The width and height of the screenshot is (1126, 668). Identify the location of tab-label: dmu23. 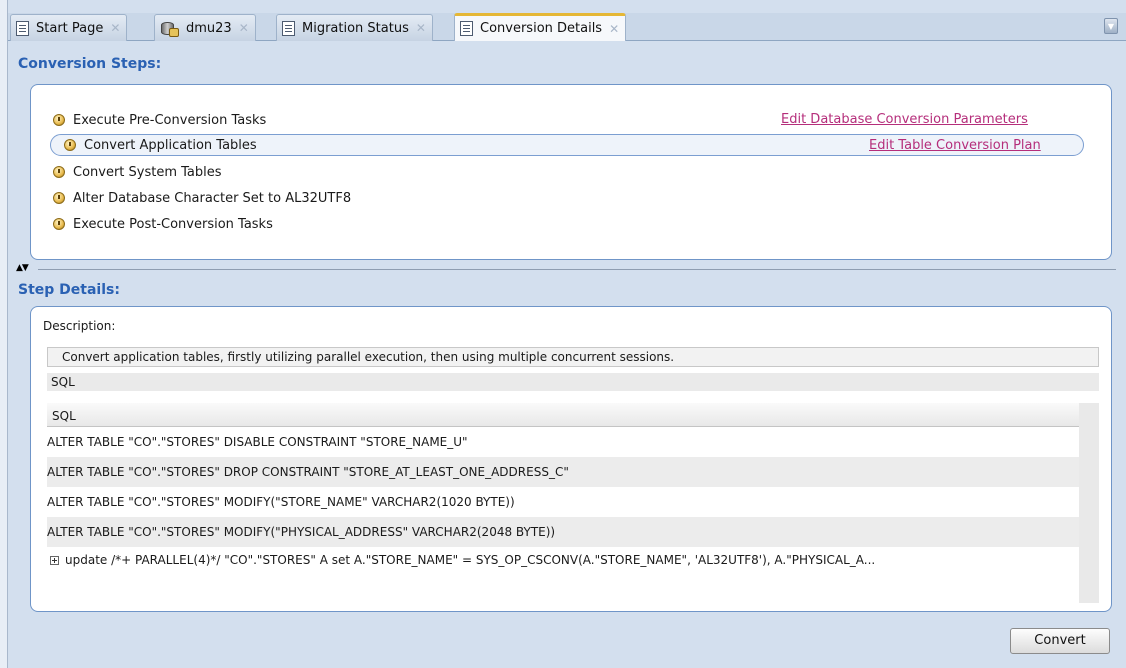
(209, 28).